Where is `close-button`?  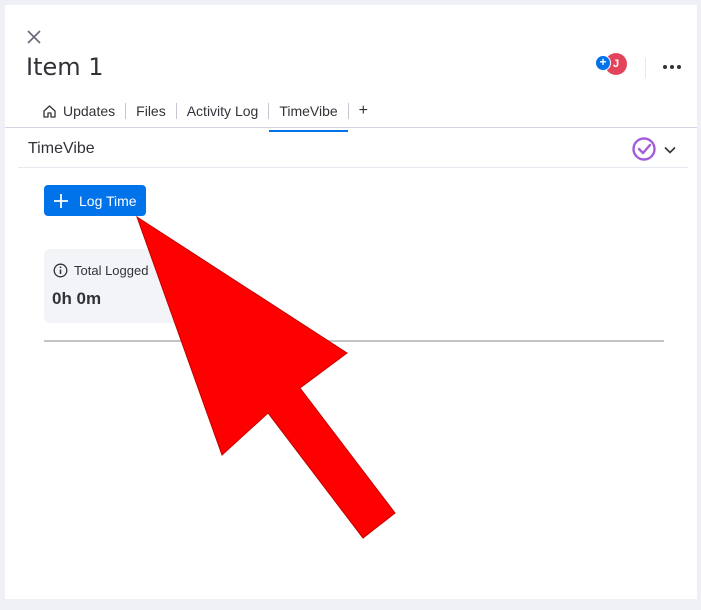 close-button is located at coordinates (34, 37).